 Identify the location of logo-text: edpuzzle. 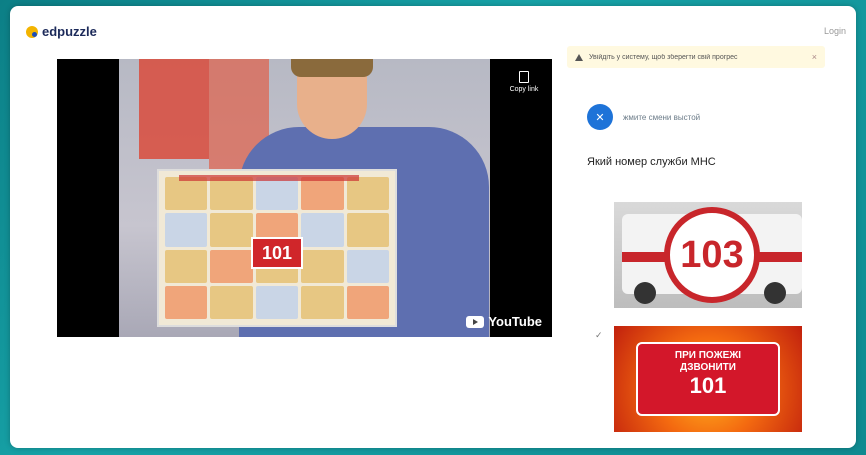
(69, 31).